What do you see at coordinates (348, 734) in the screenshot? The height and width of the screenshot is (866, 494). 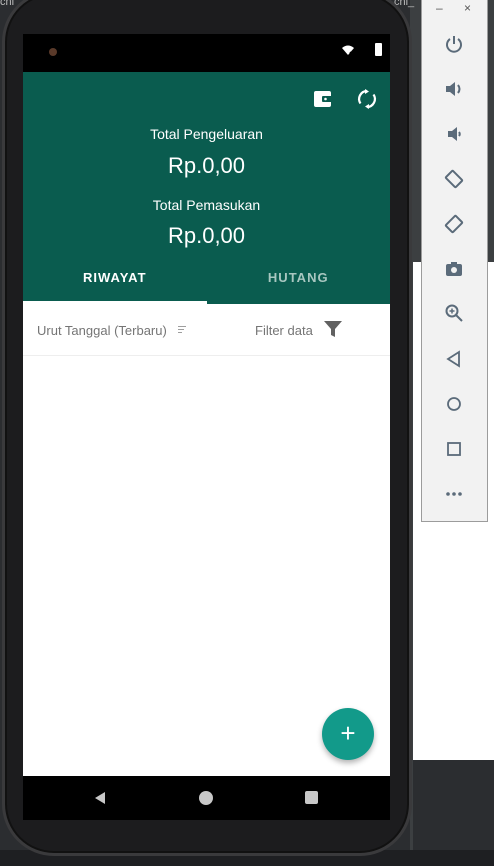 I see `add-transaction-button: +` at bounding box center [348, 734].